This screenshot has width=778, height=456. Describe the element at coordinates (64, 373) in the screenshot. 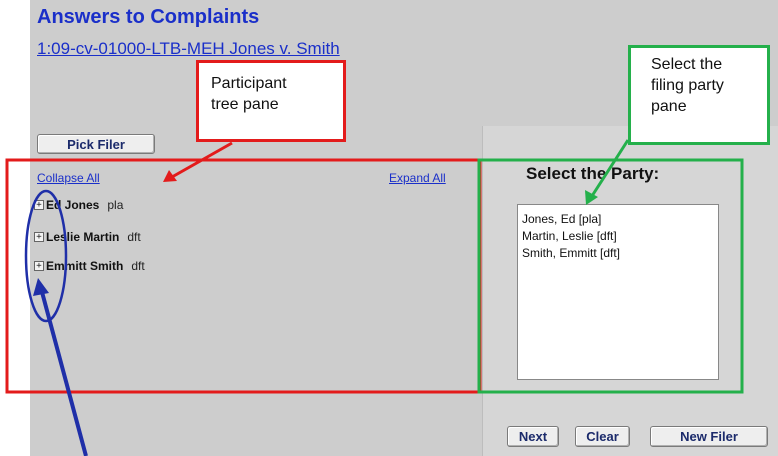

I see `blue-pointer-line` at that location.